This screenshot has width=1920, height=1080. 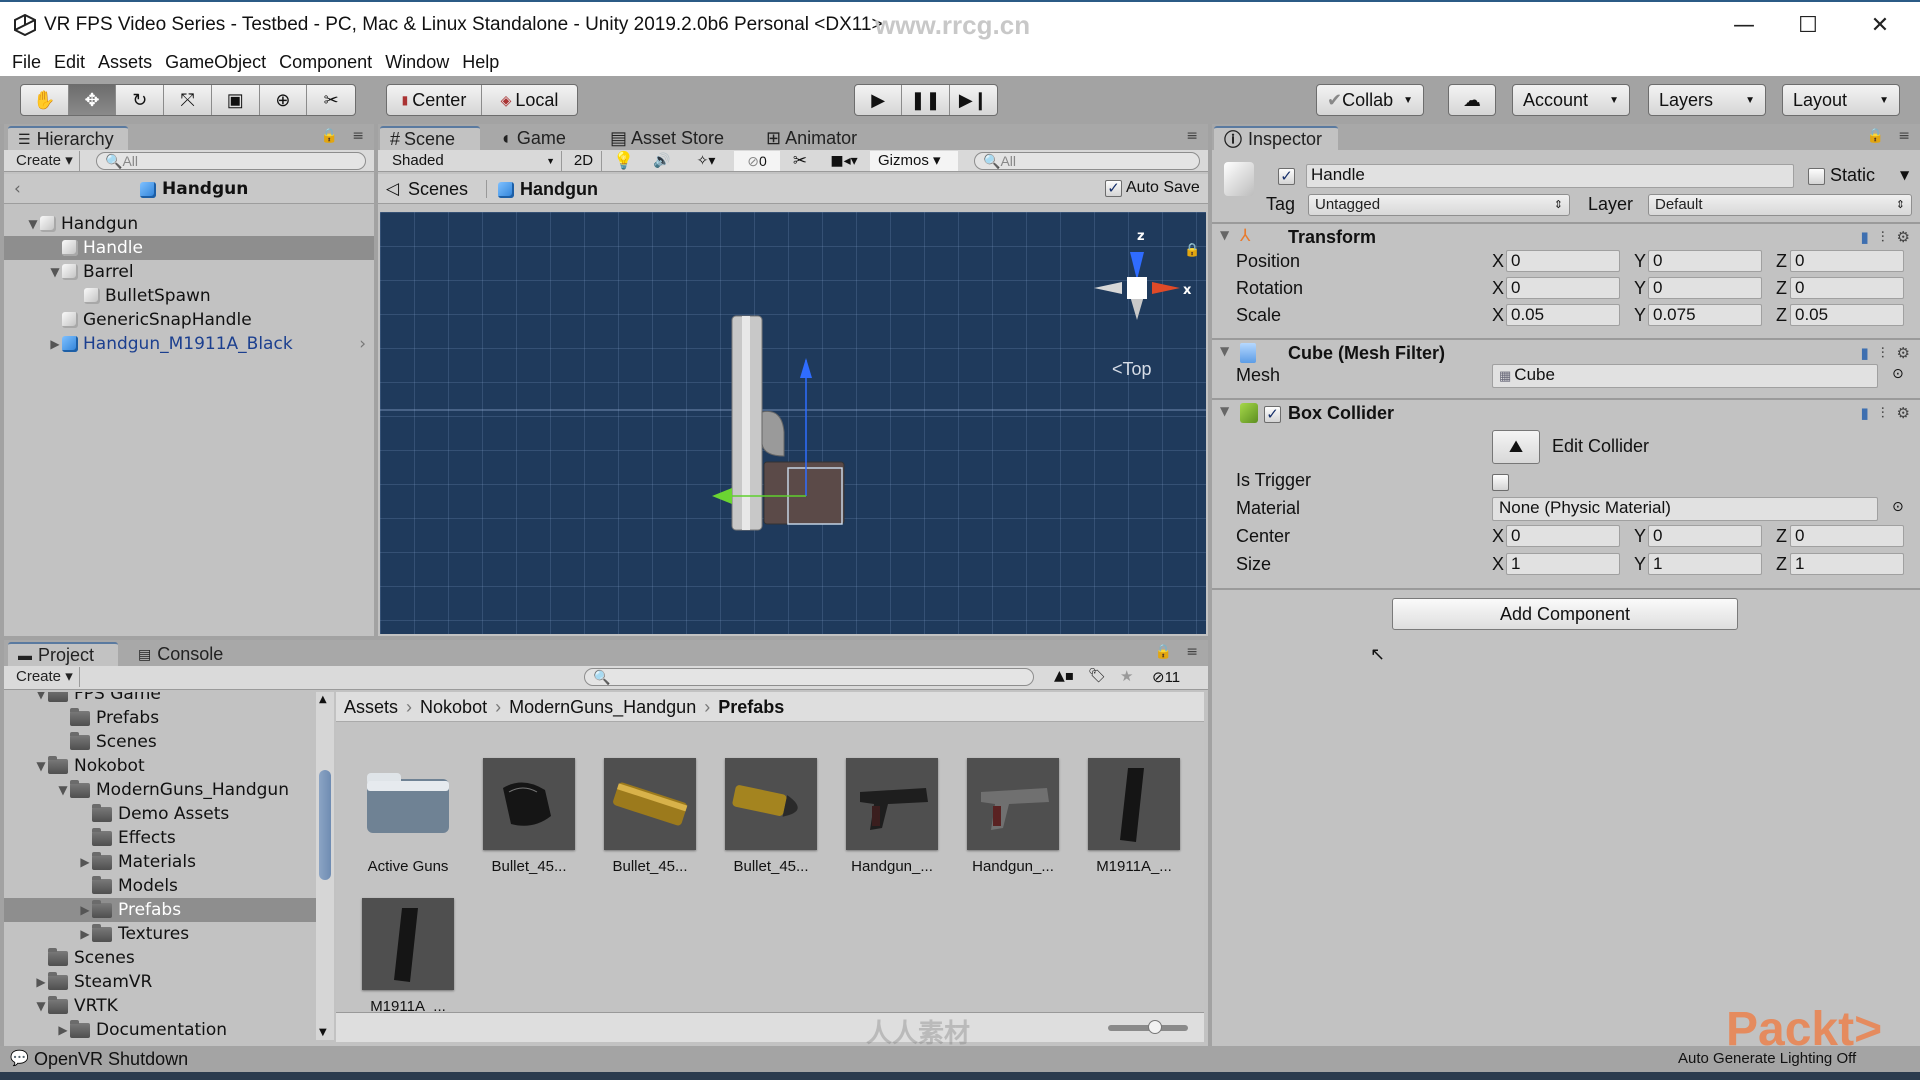 What do you see at coordinates (325, 825) in the screenshot?
I see `scrollbar-thumb` at bounding box center [325, 825].